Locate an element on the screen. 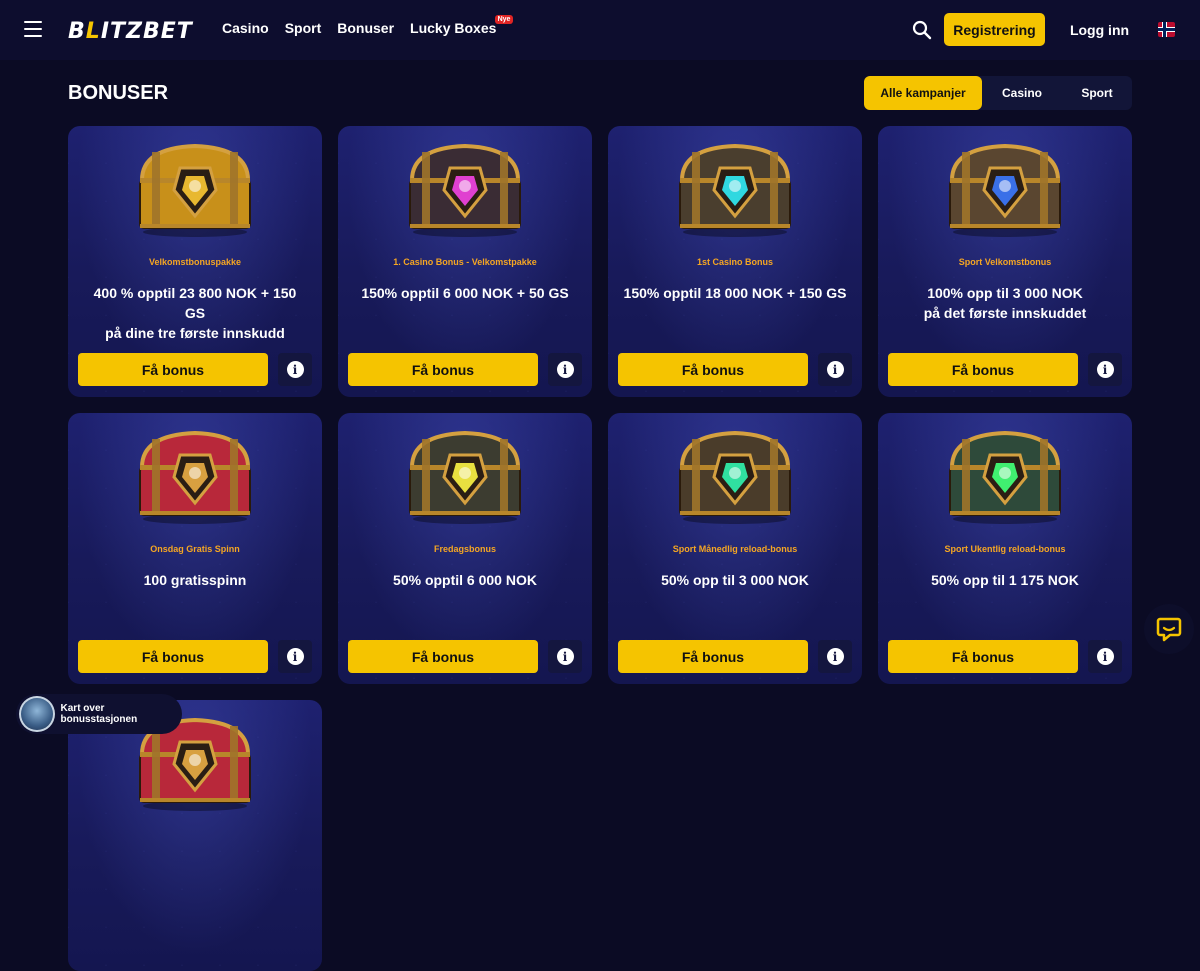 Image resolution: width=1200 pixels, height=971 pixels. bonus-subtitle: 1. Casino Bonus - Velkomstpakke is located at coordinates (465, 262).